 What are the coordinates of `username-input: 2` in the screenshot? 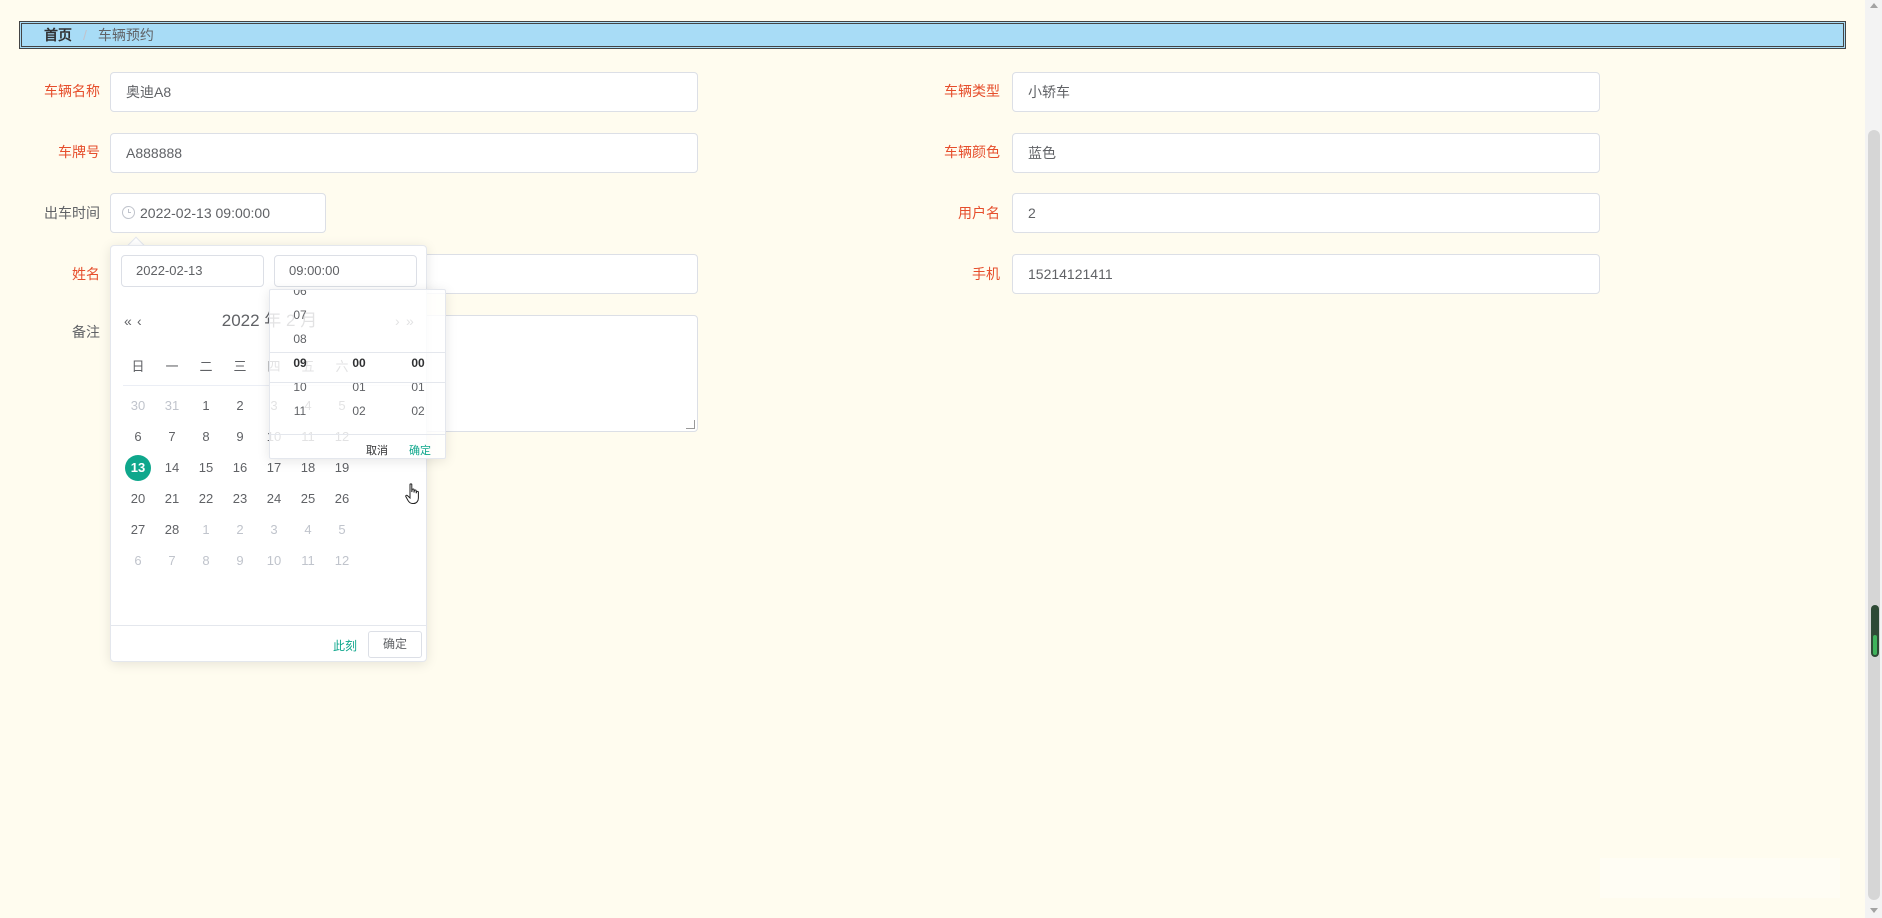 It's located at (1306, 213).